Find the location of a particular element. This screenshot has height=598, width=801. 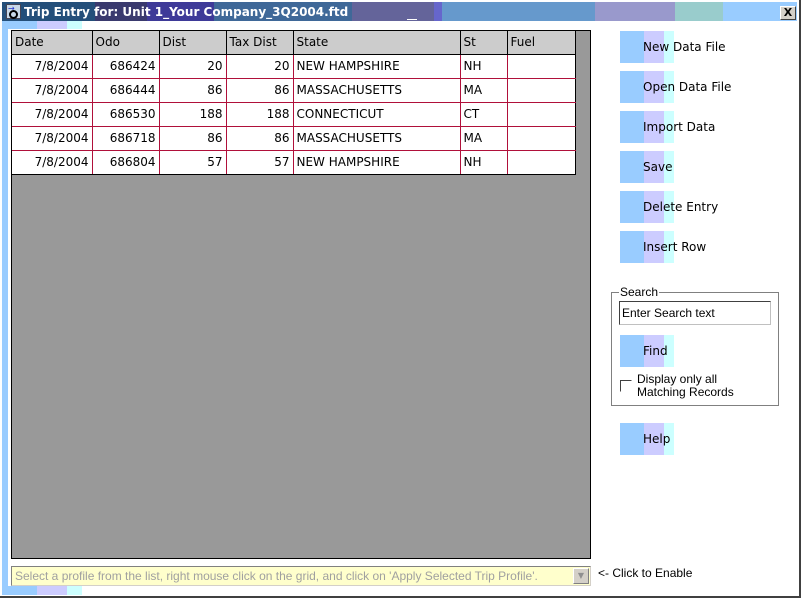

cell-tax-dist: 188 is located at coordinates (260, 114).